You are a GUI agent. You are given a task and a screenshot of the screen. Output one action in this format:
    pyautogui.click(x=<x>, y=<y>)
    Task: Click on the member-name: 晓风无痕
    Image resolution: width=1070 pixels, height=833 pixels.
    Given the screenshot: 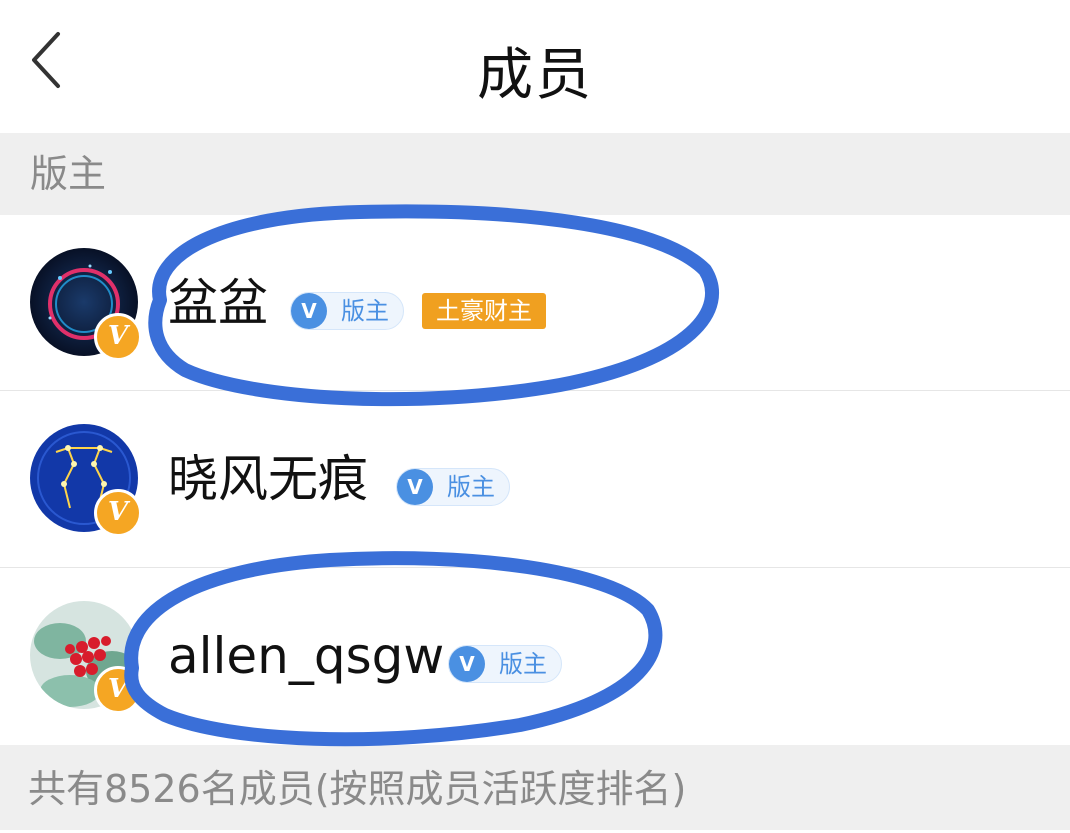 What is the action you would take?
    pyautogui.click(x=268, y=479)
    